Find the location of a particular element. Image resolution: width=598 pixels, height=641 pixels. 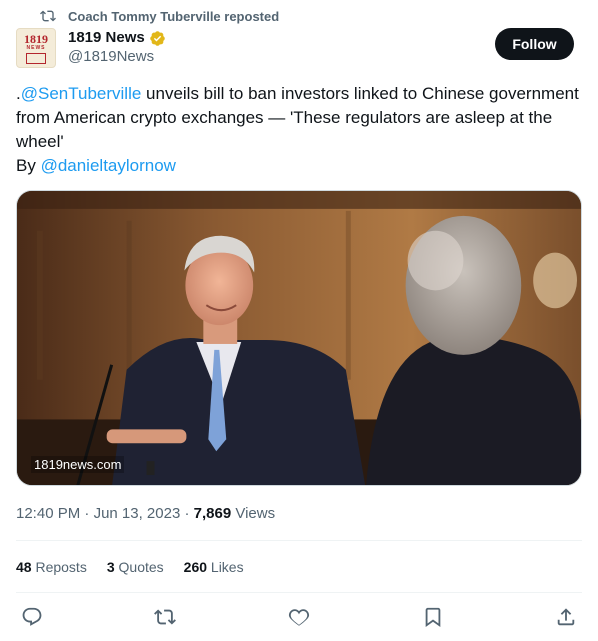

verified-badge-icon is located at coordinates (157, 38).